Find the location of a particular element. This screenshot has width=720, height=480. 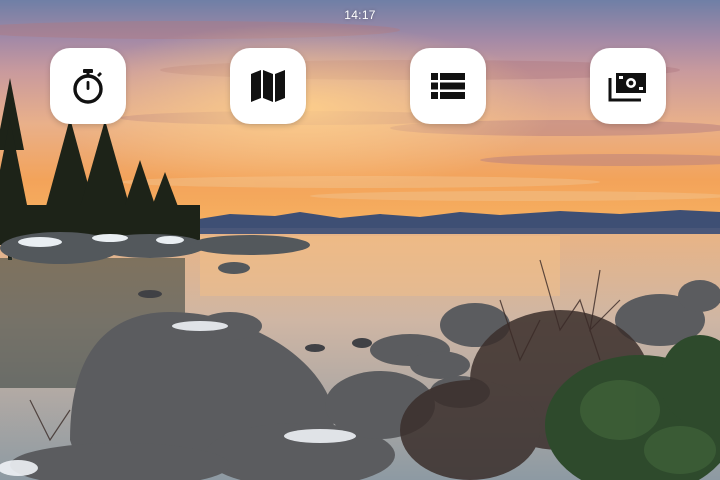

map-icon is located at coordinates (268, 86).